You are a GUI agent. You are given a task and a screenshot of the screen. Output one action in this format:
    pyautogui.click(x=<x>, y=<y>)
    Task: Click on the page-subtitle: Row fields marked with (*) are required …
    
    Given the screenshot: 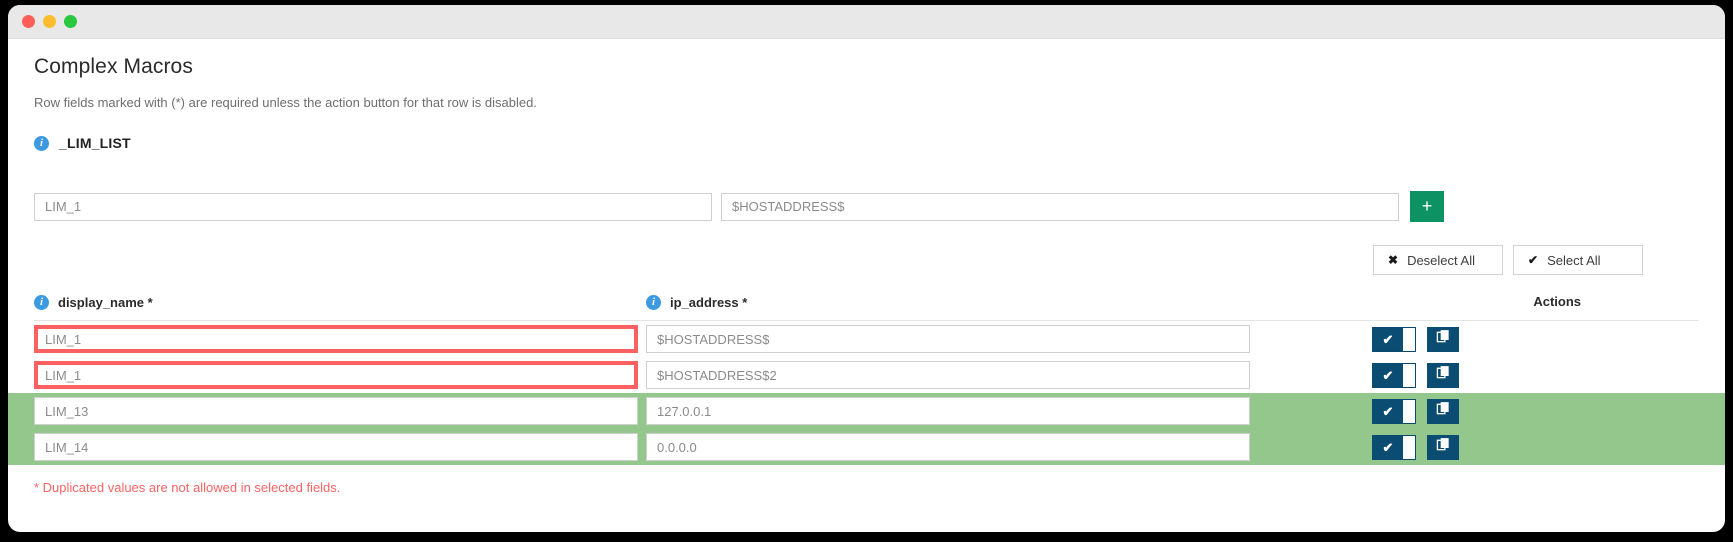 What is the action you would take?
    pyautogui.click(x=285, y=102)
    